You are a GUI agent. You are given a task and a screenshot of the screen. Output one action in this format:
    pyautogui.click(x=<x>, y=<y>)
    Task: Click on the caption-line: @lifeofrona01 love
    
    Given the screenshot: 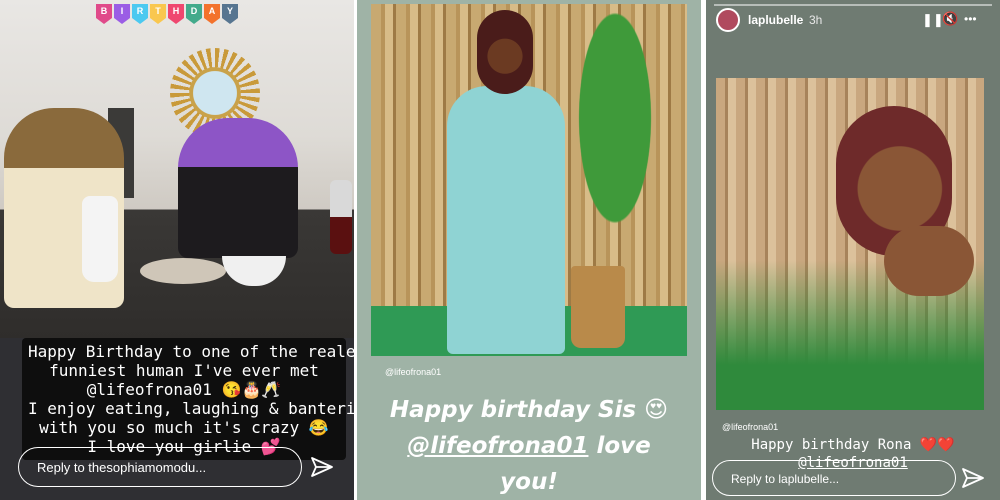 What is the action you would take?
    pyautogui.click(x=529, y=446)
    